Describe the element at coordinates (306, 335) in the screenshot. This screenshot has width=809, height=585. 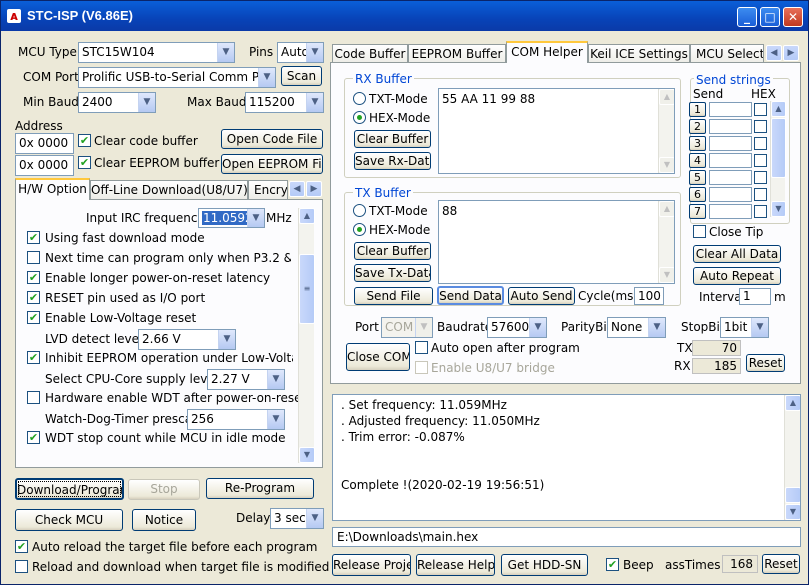
I see `hw-option-scrollbar: ▲ ≡ ▼` at that location.